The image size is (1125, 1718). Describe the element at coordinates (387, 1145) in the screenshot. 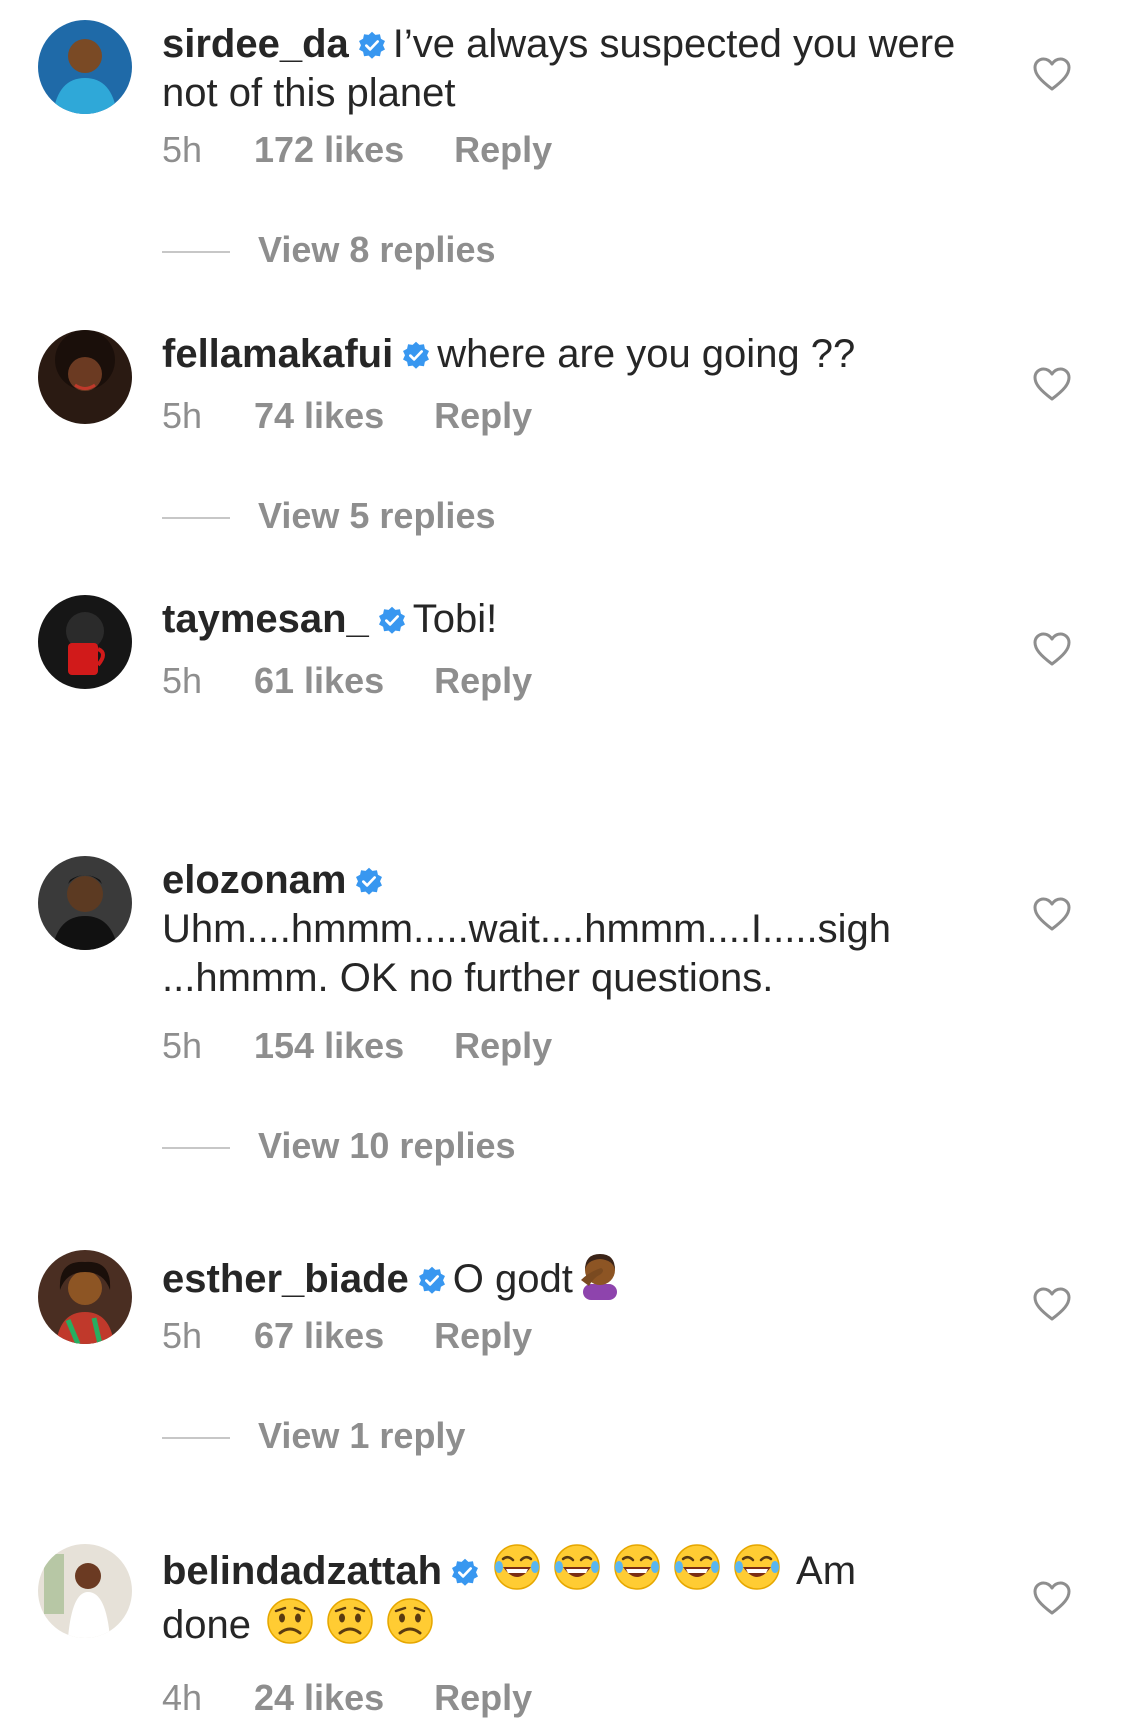

I see `view-replies-label: View 10 replies` at that location.